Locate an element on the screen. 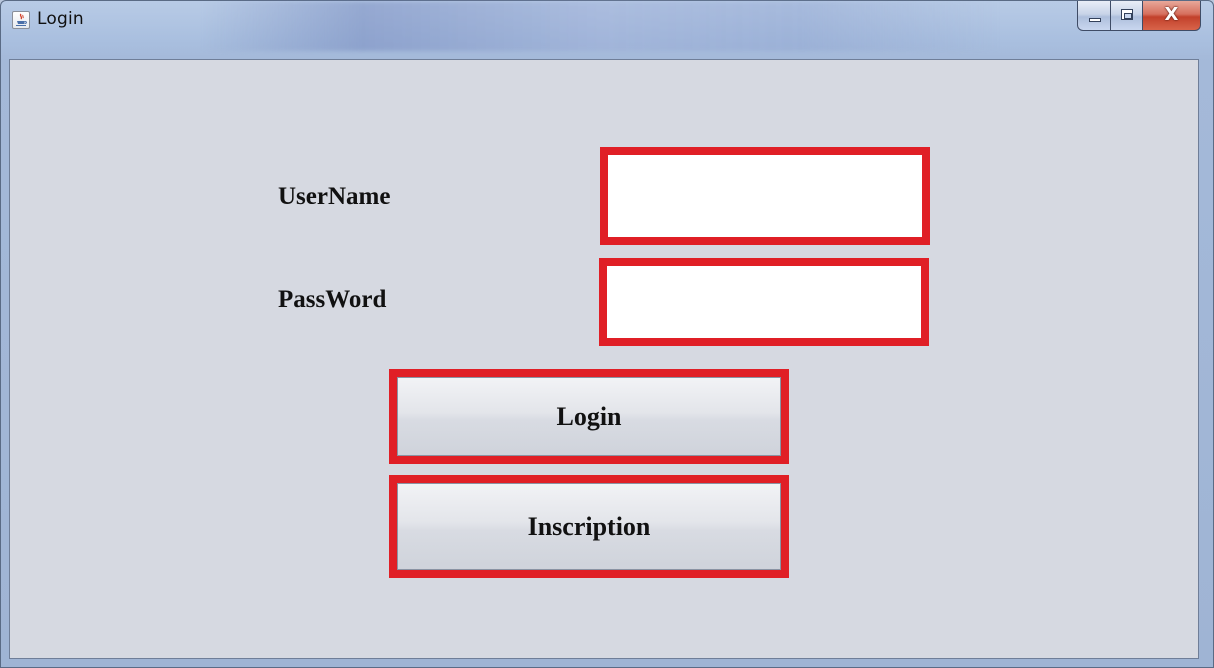 This screenshot has height=668, width=1214. inscription-button-label: Inscription is located at coordinates (589, 526).